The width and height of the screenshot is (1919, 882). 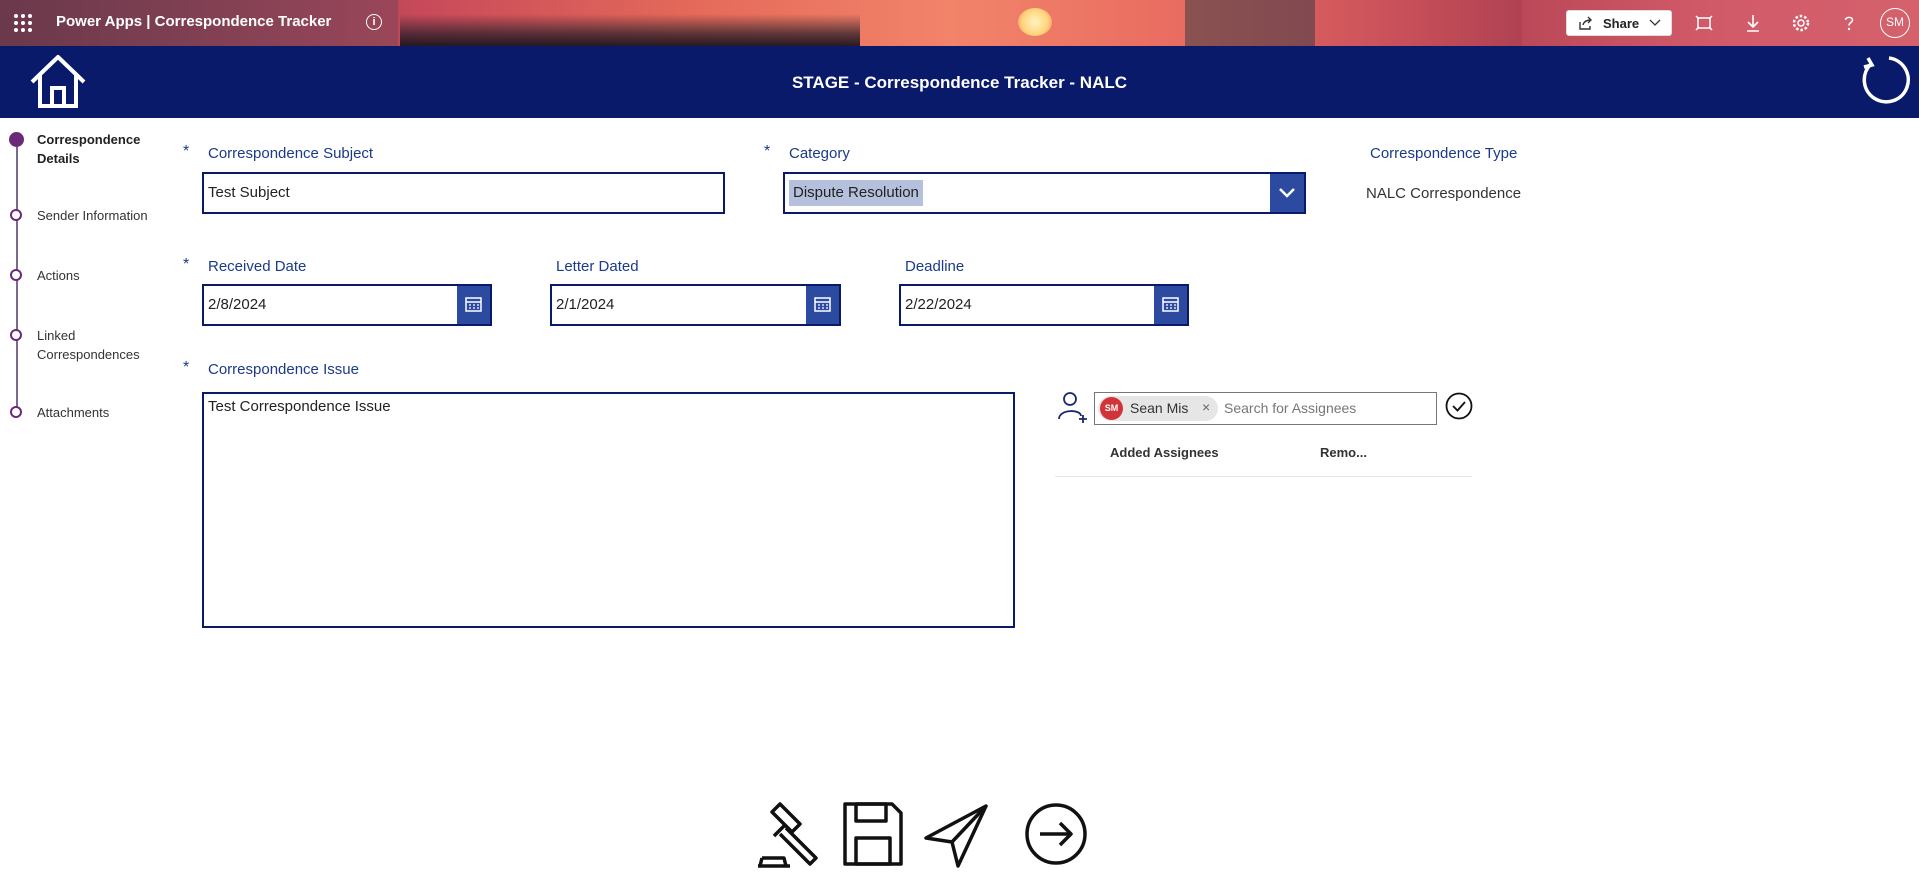 What do you see at coordinates (597, 266) in the screenshot?
I see `letter-dated-label: Letter Dated` at bounding box center [597, 266].